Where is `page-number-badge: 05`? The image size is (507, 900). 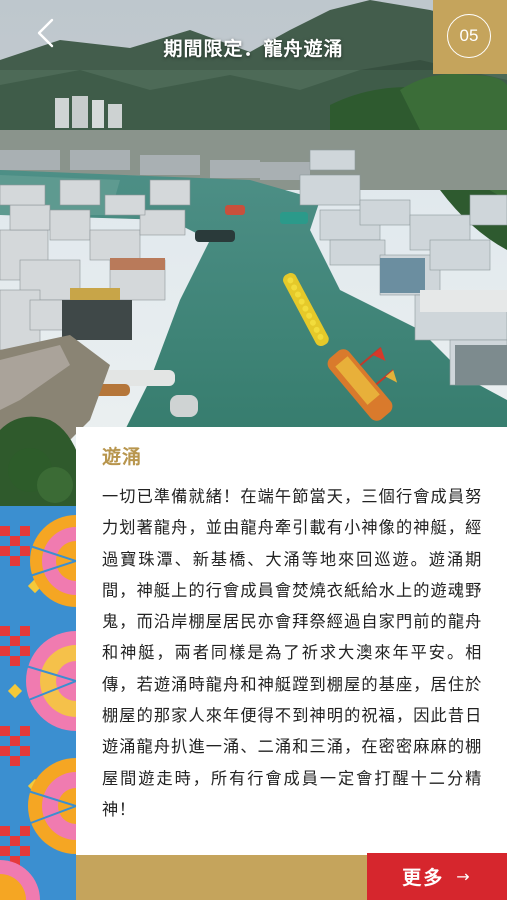
page-number-badge: 05 is located at coordinates (470, 37).